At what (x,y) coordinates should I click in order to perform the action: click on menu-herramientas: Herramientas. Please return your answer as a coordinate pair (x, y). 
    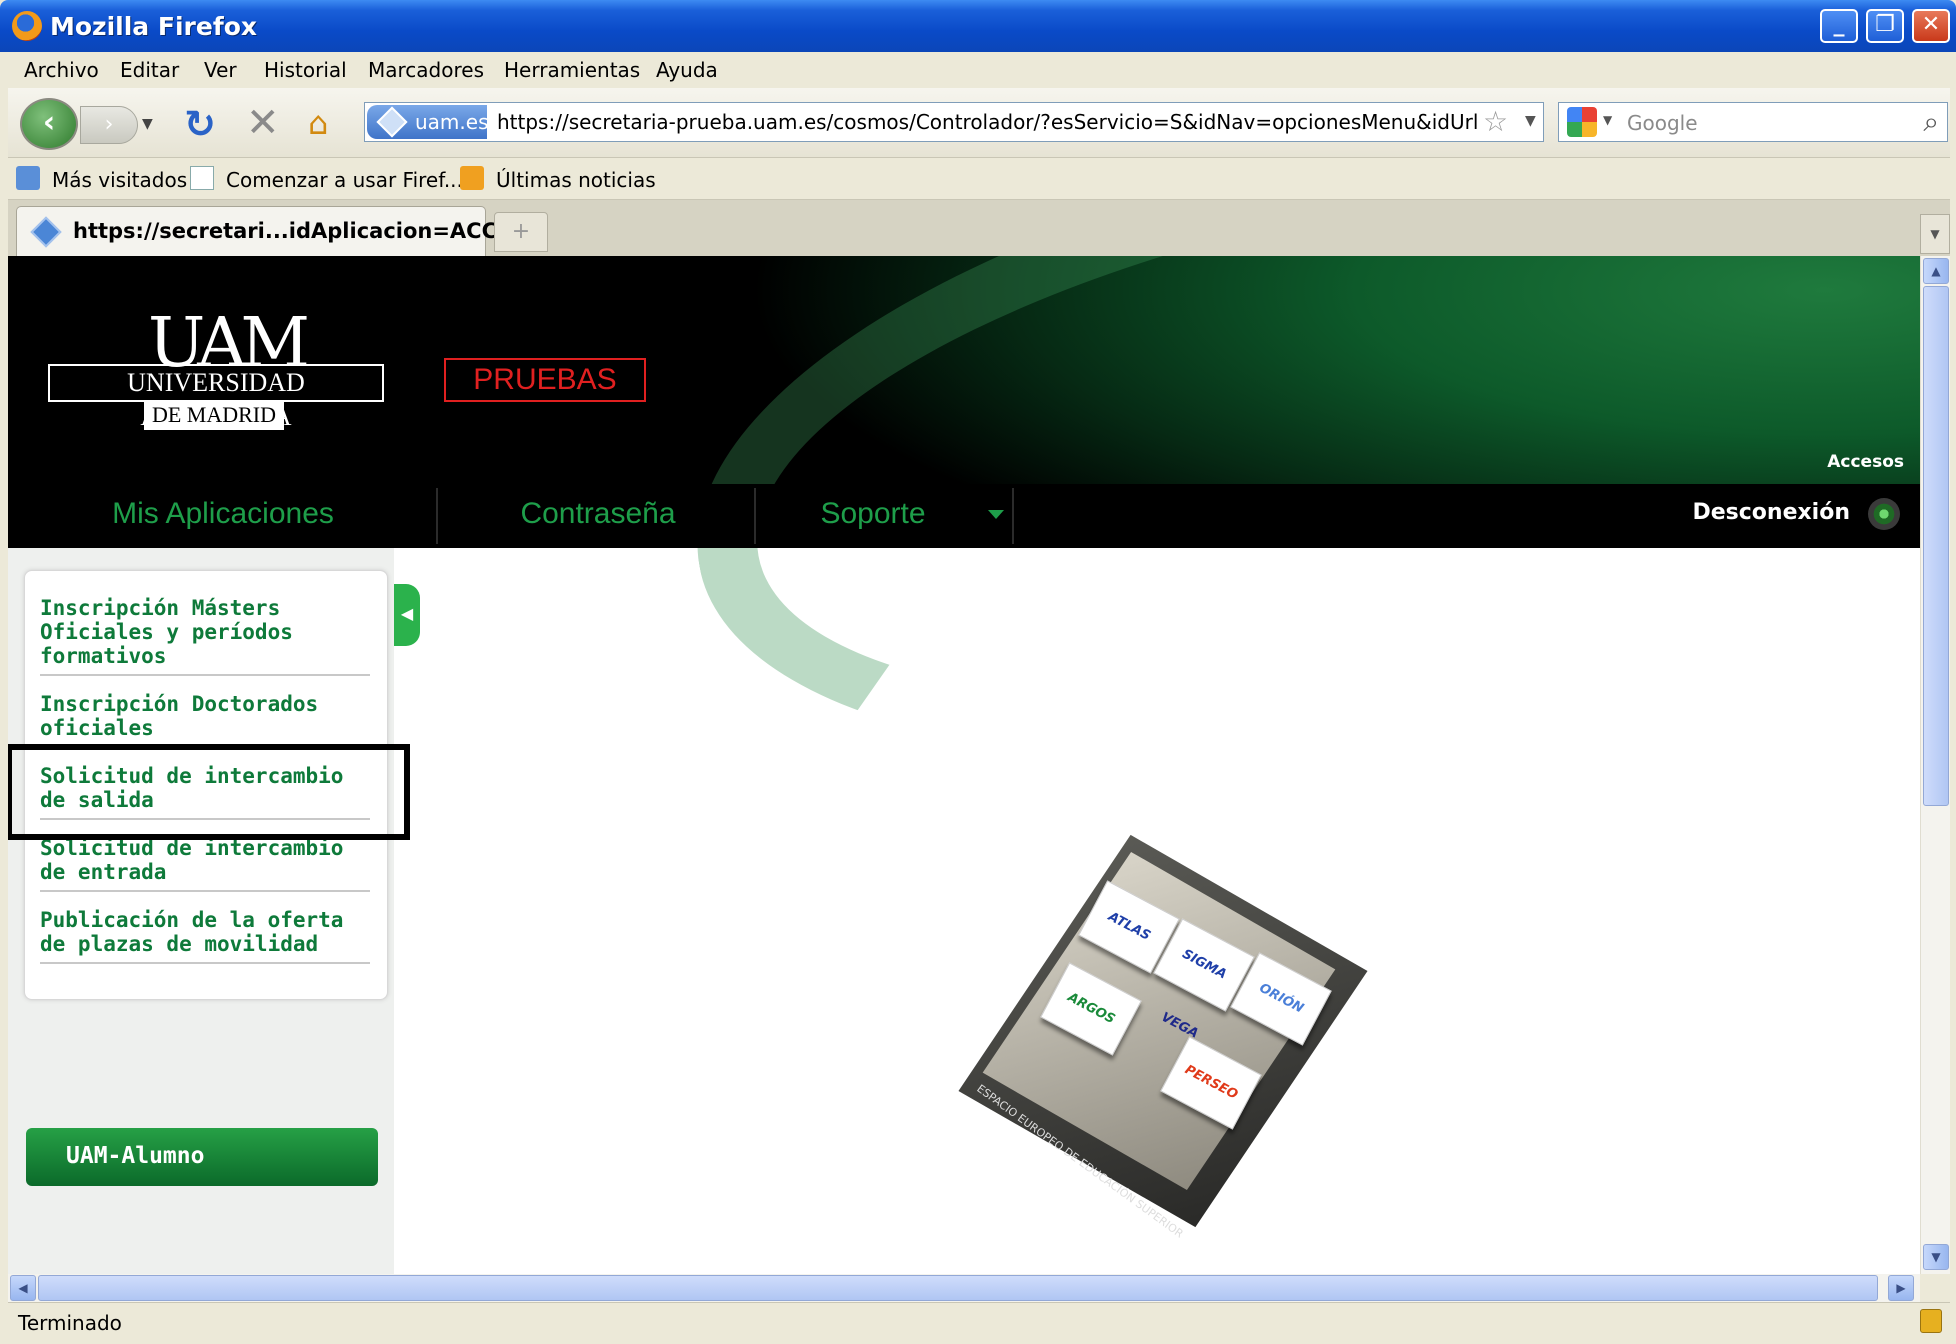
    Looking at the image, I should click on (572, 70).